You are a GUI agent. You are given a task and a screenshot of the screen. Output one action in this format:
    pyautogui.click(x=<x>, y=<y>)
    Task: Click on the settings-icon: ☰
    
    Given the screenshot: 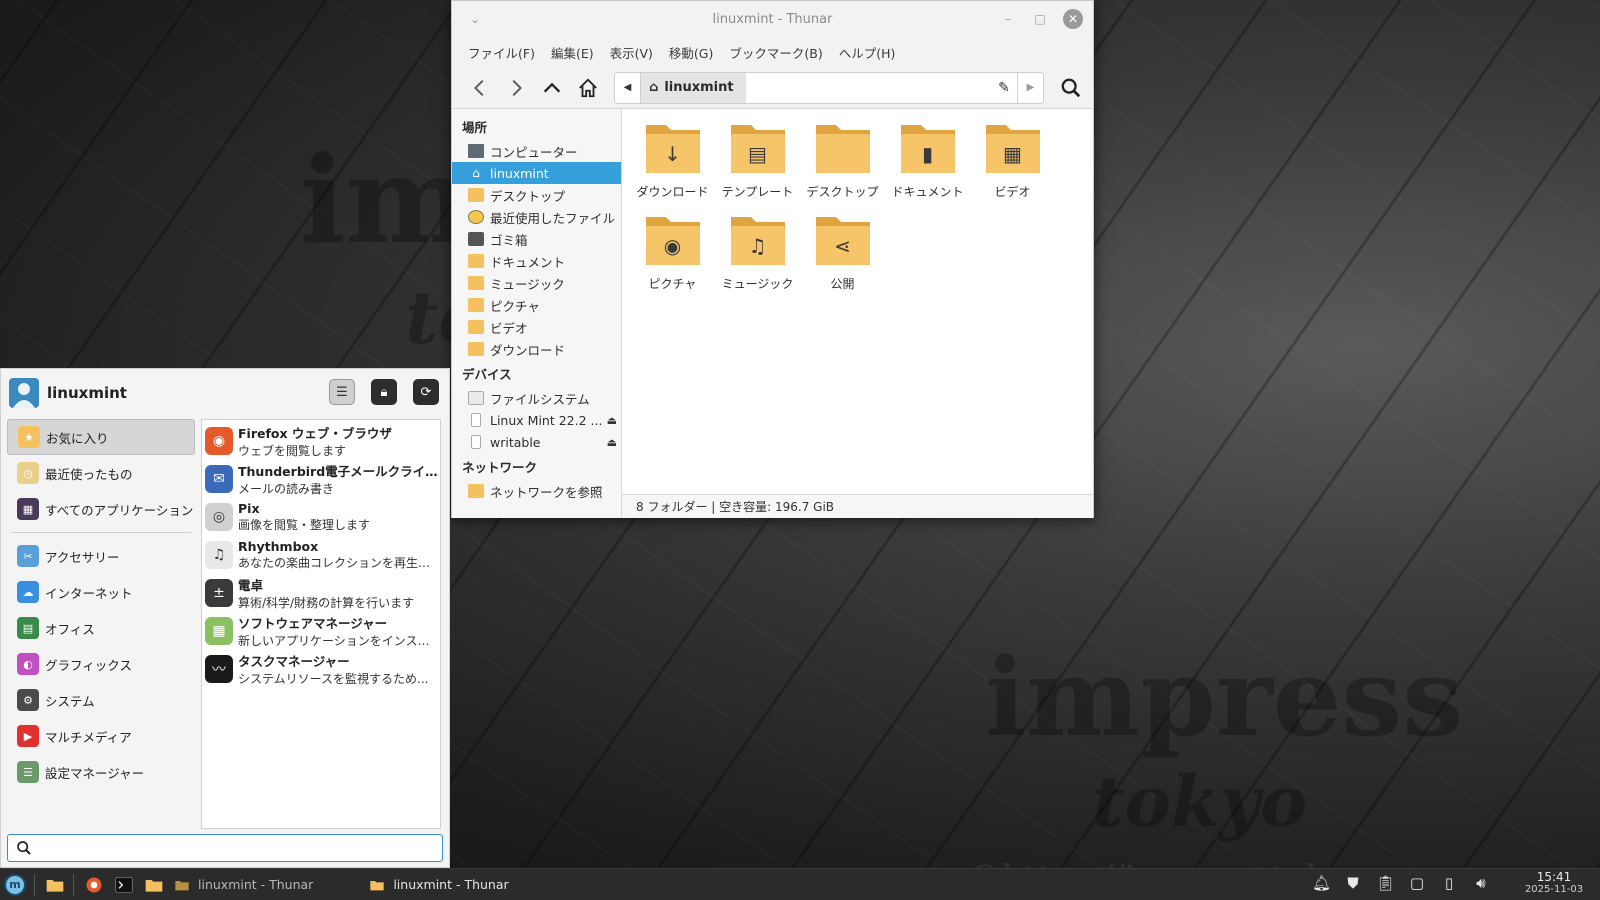 What is the action you would take?
    pyautogui.click(x=342, y=392)
    